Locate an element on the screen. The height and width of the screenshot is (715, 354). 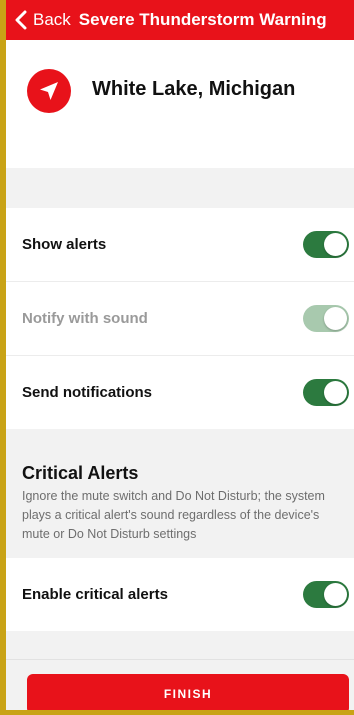
setting-row-notify-with-sound: Notify with sound is located at coordinates (180, 318).